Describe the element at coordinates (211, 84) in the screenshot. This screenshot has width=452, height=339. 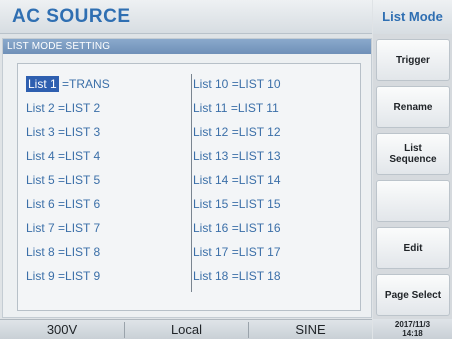
I see `list-label: List 10` at that location.